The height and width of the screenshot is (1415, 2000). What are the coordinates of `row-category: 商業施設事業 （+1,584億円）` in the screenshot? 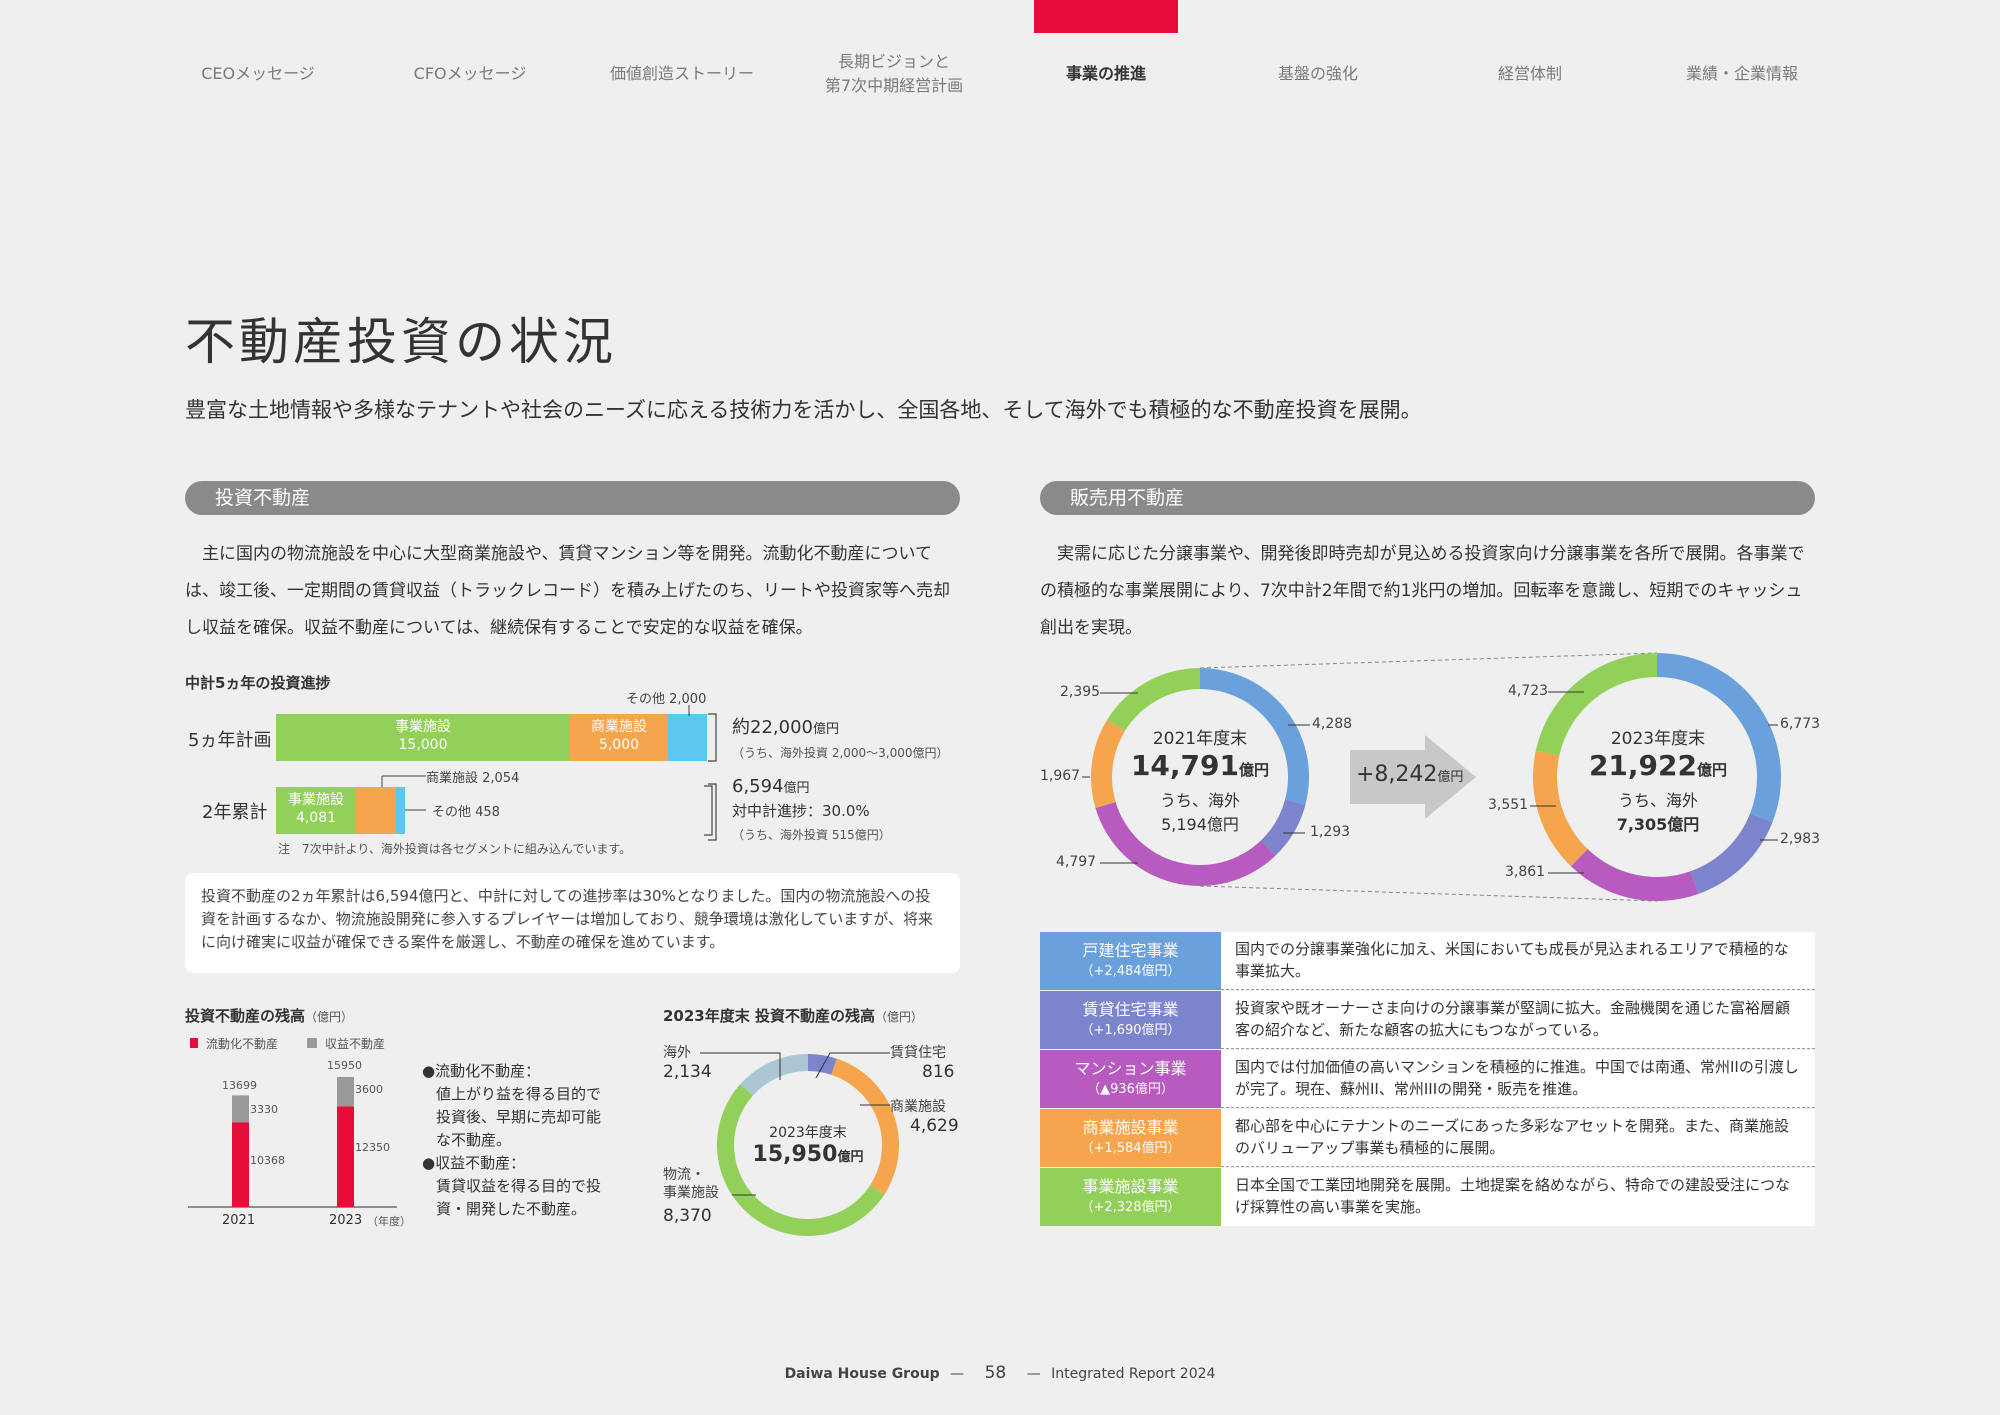 It's located at (1130, 1138).